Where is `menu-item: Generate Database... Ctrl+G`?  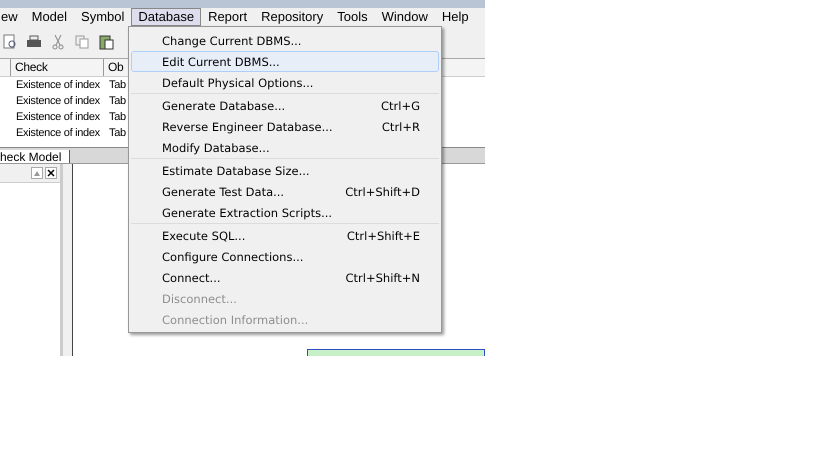
menu-item: Generate Database... Ctrl+G is located at coordinates (285, 105).